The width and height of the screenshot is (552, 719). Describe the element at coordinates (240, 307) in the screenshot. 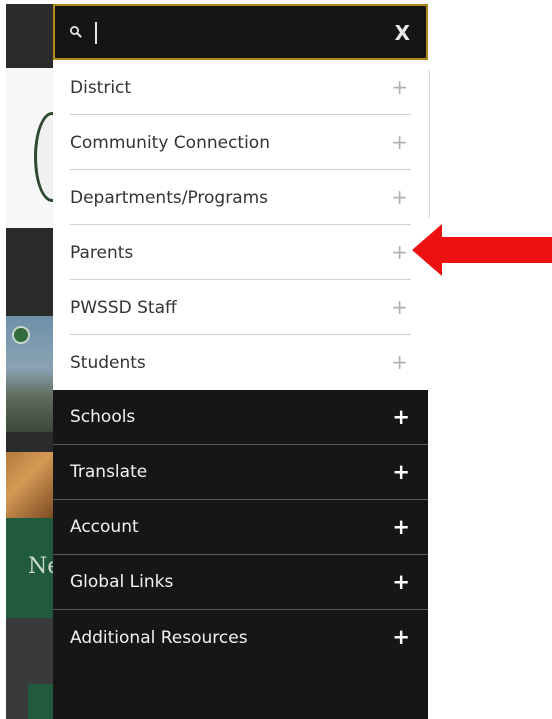

I see `menu-item-pwssd-staff: PWSSD Staff +` at that location.